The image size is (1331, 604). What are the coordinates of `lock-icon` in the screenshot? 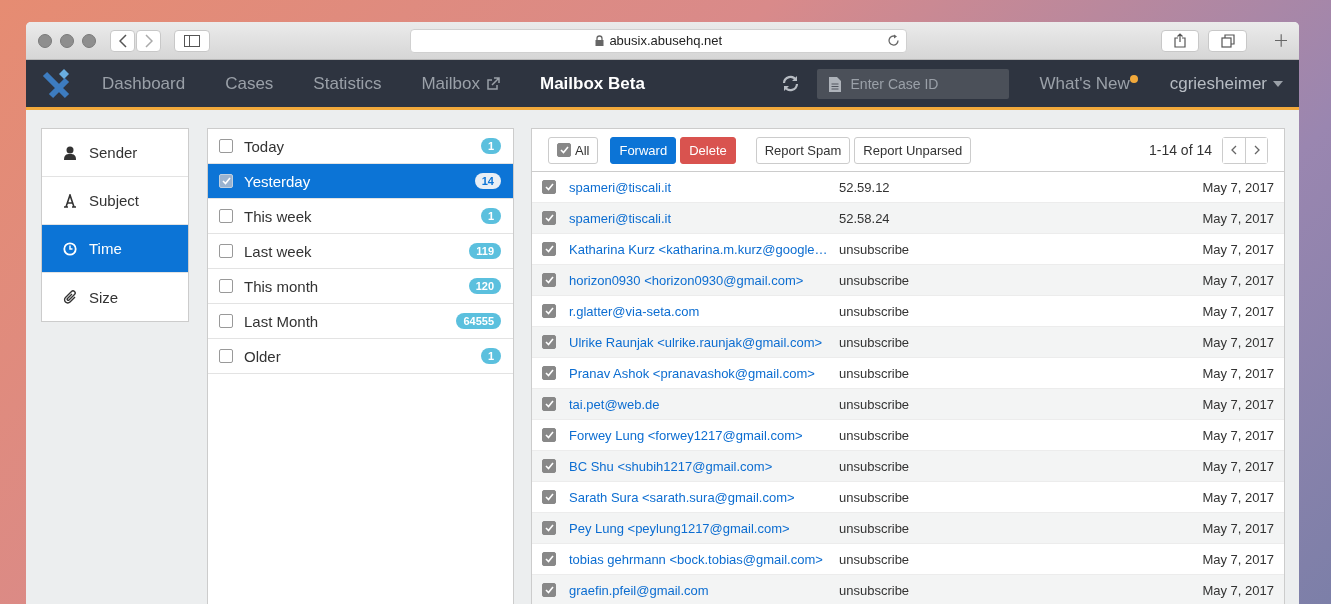 It's located at (600, 40).